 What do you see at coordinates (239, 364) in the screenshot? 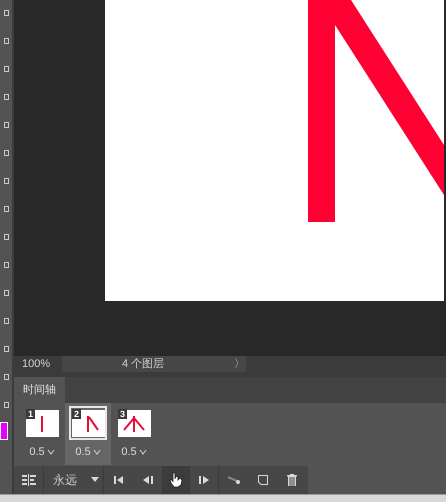
I see `info-menu-arrow: 〉` at bounding box center [239, 364].